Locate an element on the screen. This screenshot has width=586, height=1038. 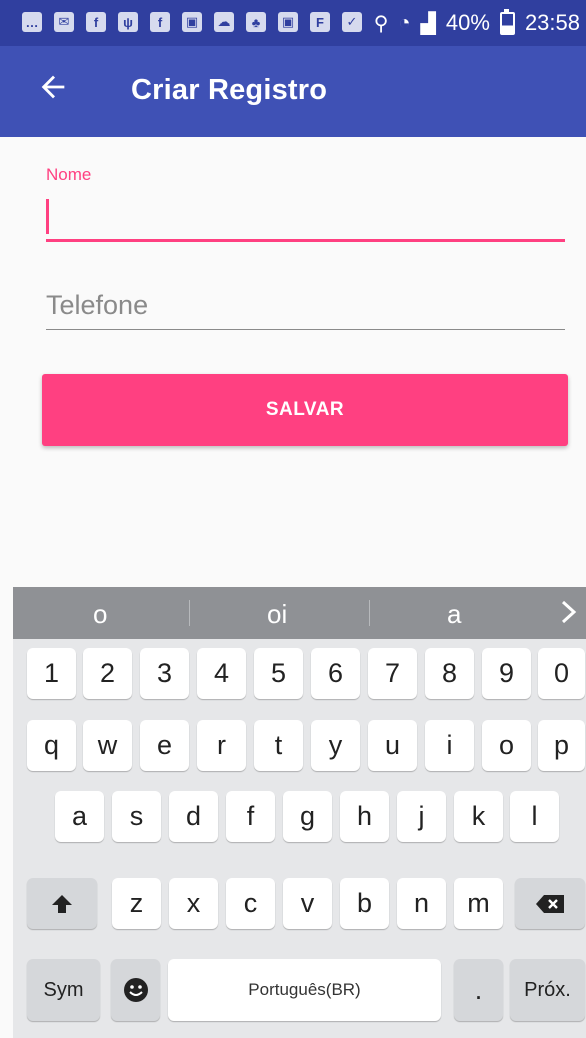
app-bar: Criar Registro is located at coordinates (293, 91).